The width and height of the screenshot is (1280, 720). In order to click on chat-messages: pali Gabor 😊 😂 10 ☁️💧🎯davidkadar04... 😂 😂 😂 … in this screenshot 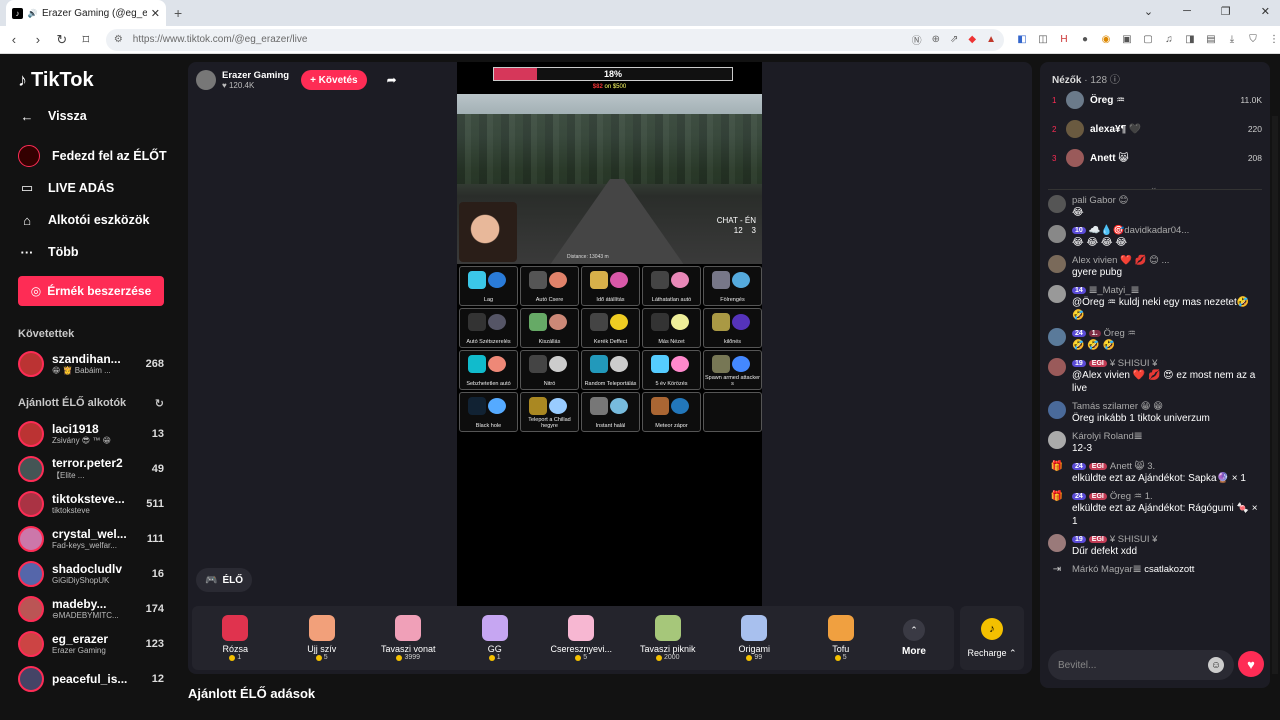, I will do `click(1155, 391)`.